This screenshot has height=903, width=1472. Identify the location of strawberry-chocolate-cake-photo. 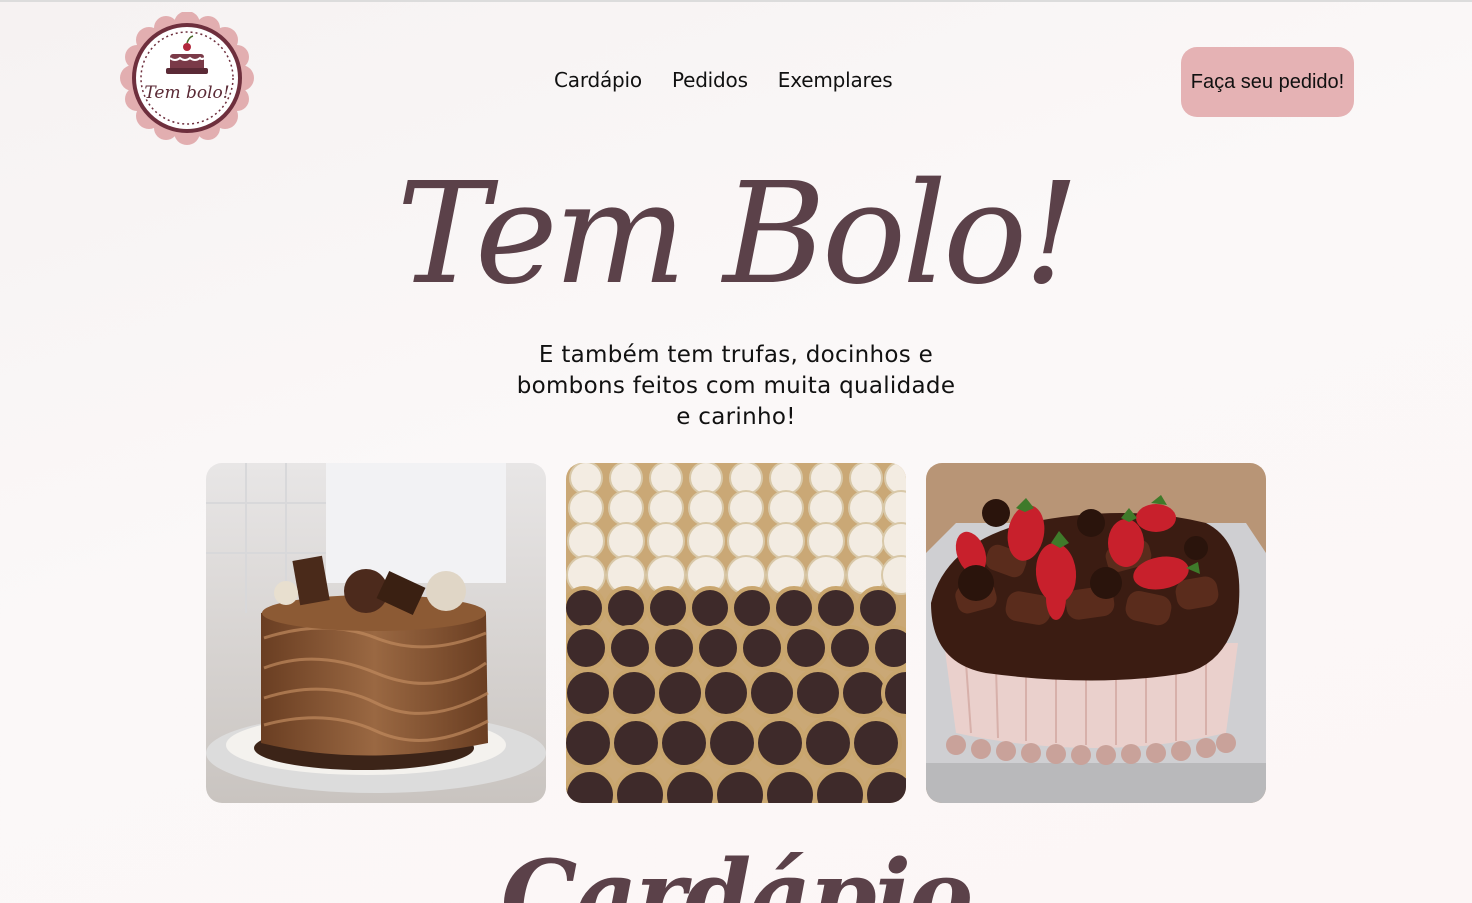
(1096, 633).